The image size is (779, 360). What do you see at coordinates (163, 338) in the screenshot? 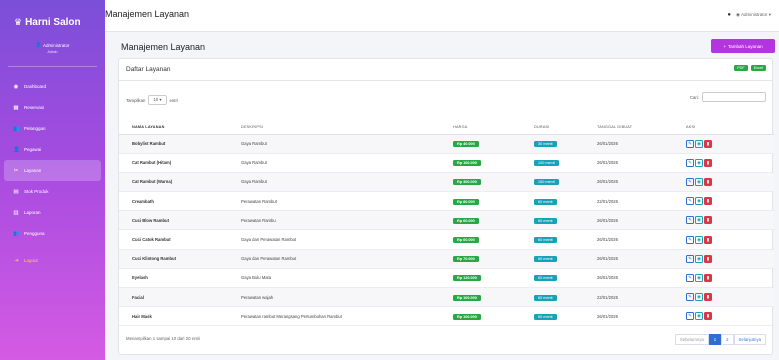
I see `table-info: Menampilkan 1 sampai 10 dari 20 entri` at bounding box center [163, 338].